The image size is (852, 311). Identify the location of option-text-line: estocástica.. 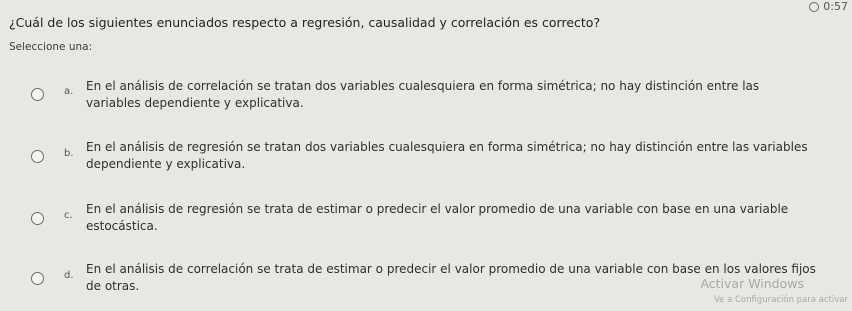
(122, 226).